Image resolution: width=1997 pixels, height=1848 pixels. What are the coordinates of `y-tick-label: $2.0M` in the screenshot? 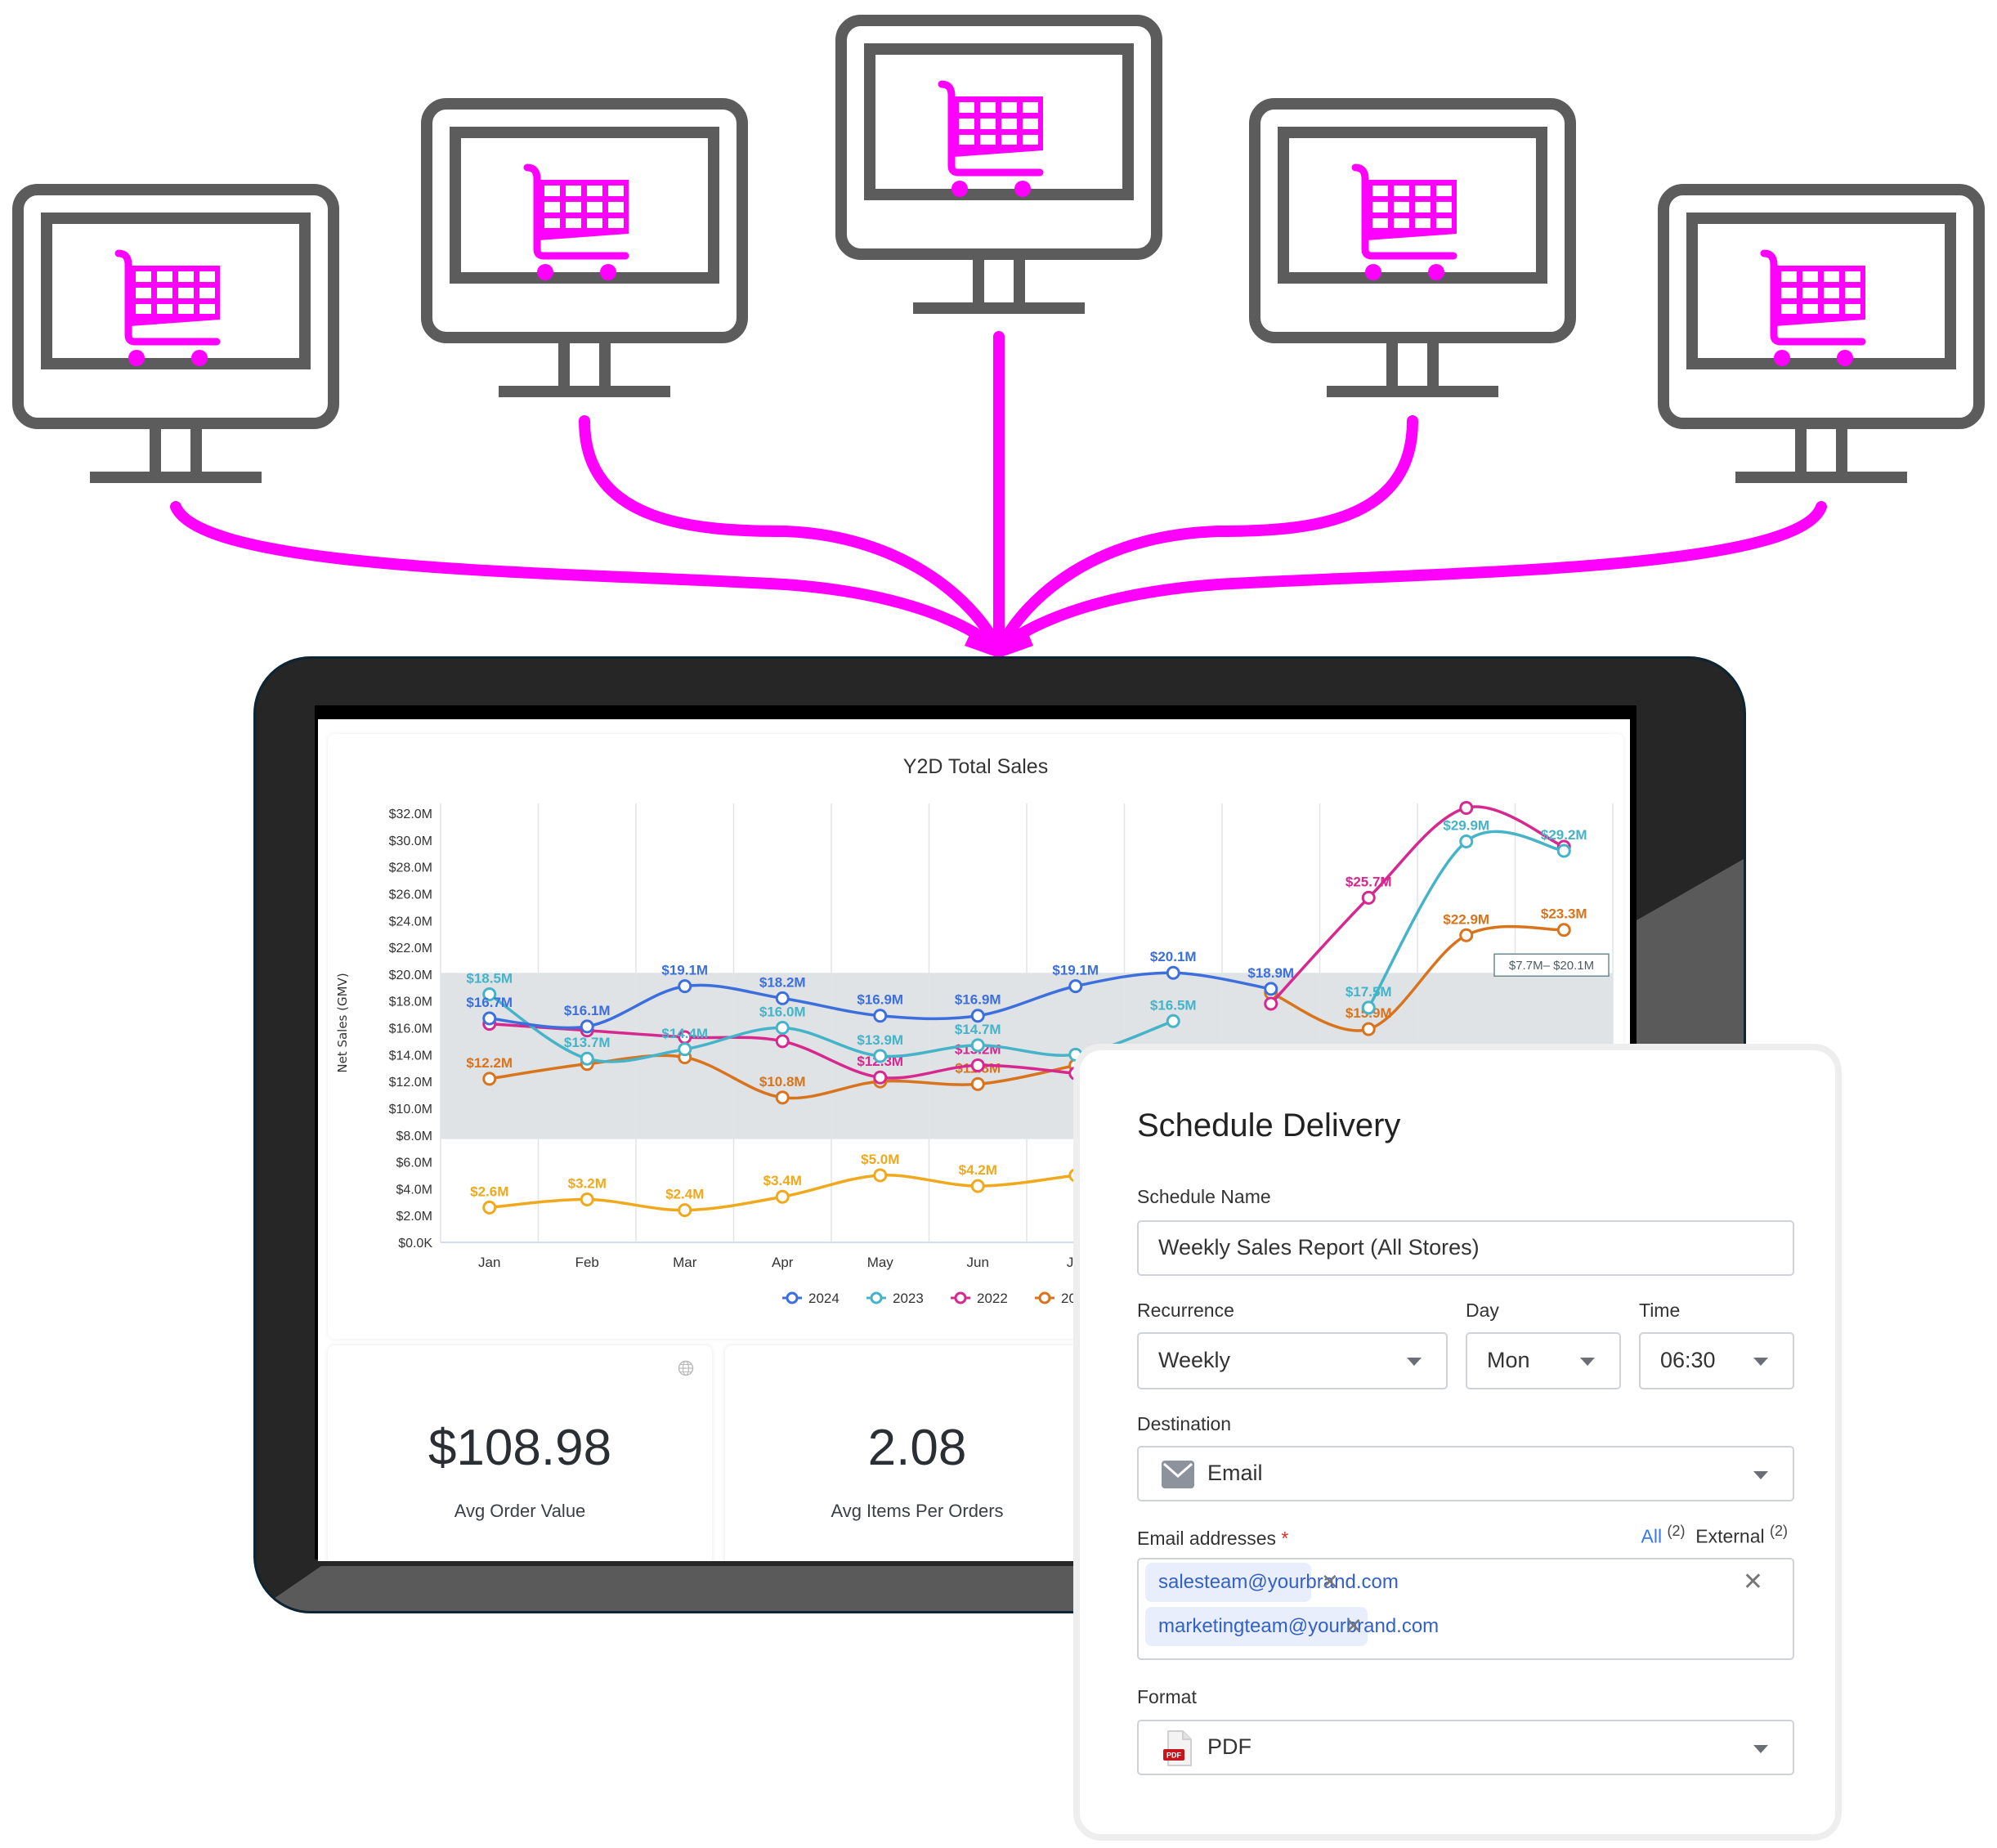 It's located at (414, 1217).